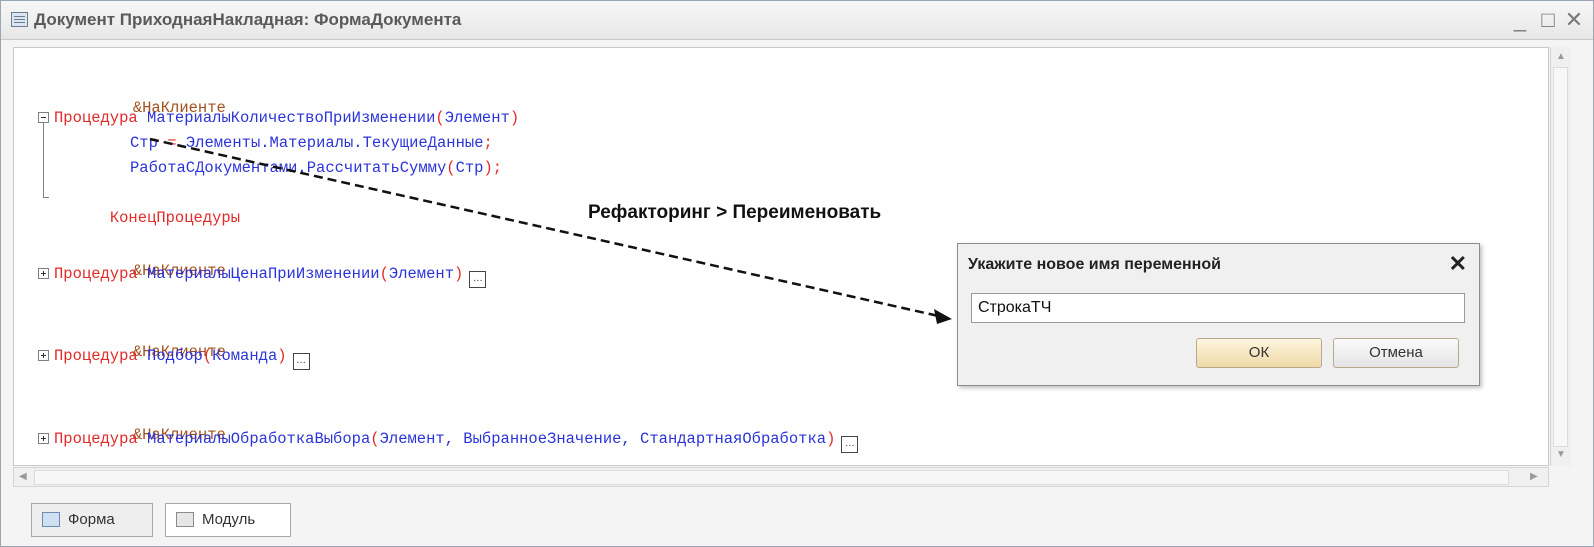 Image resolution: width=1594 pixels, height=547 pixels. What do you see at coordinates (1259, 353) in the screenshot?
I see `ok-button: ОК` at bounding box center [1259, 353].